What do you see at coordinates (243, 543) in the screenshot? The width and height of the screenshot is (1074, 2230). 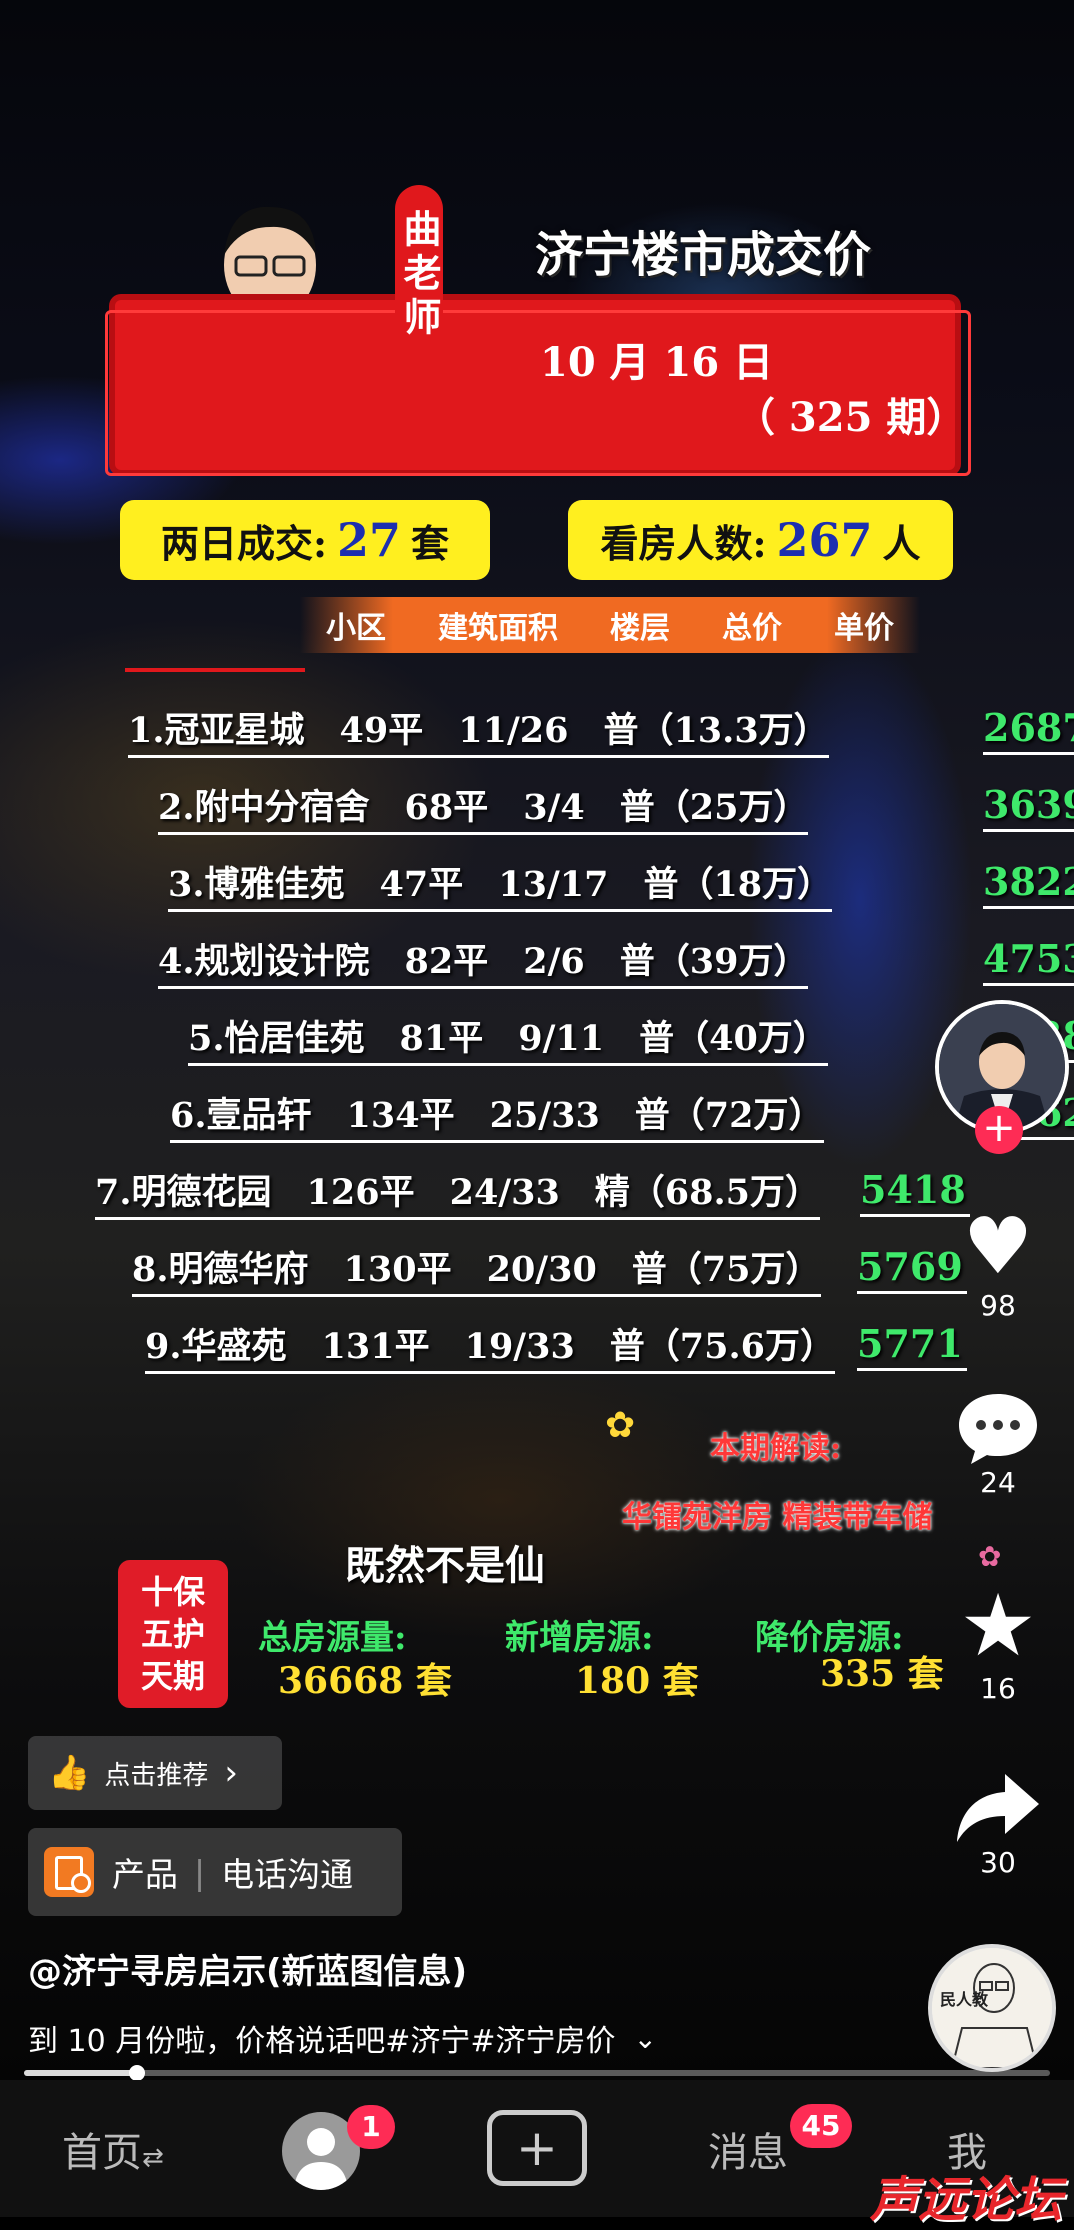 I see `deals-label: 两日成交:` at bounding box center [243, 543].